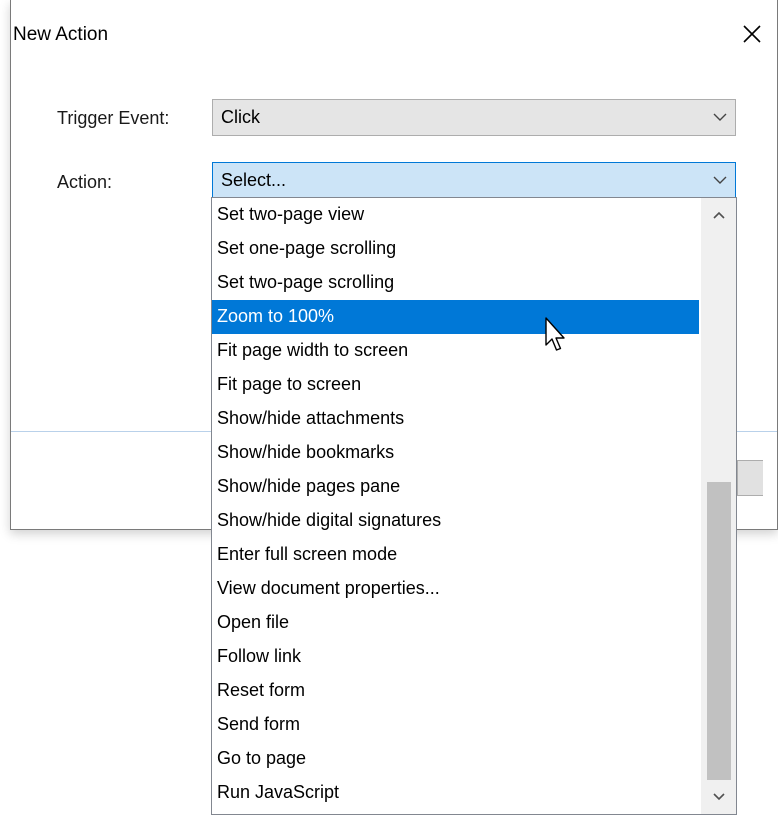 The image size is (778, 816). I want to click on list-item: Set two-page view, so click(455, 215).